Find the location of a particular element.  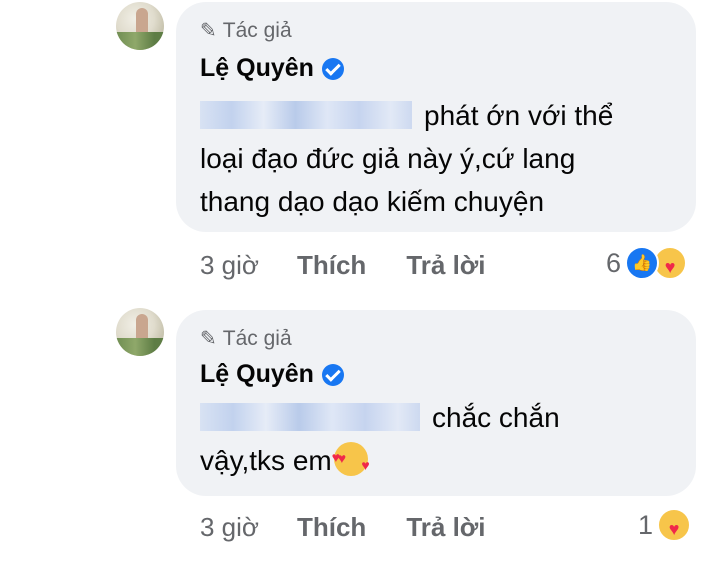

comment-text: chắc chắn vậy,tks em ♥ ♥ ♥ is located at coordinates (380, 439).